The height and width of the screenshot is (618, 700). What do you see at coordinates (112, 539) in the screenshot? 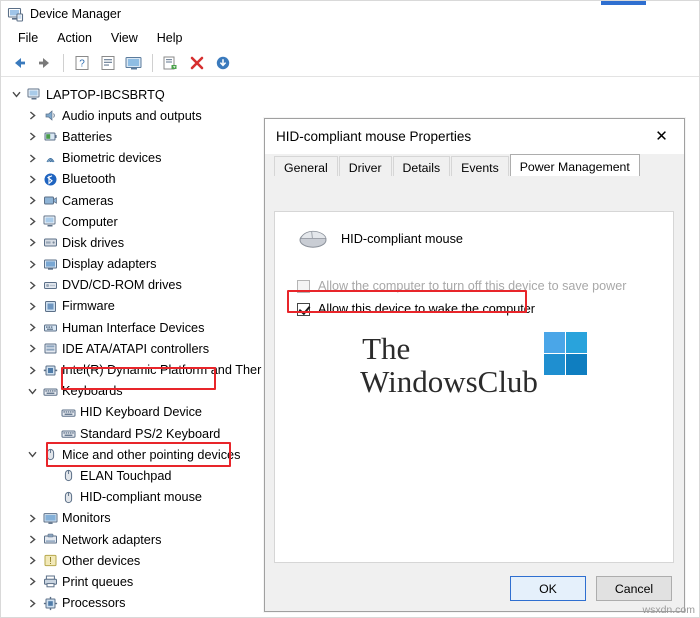
I see `tree-item-label: Network adapters` at bounding box center [112, 539].